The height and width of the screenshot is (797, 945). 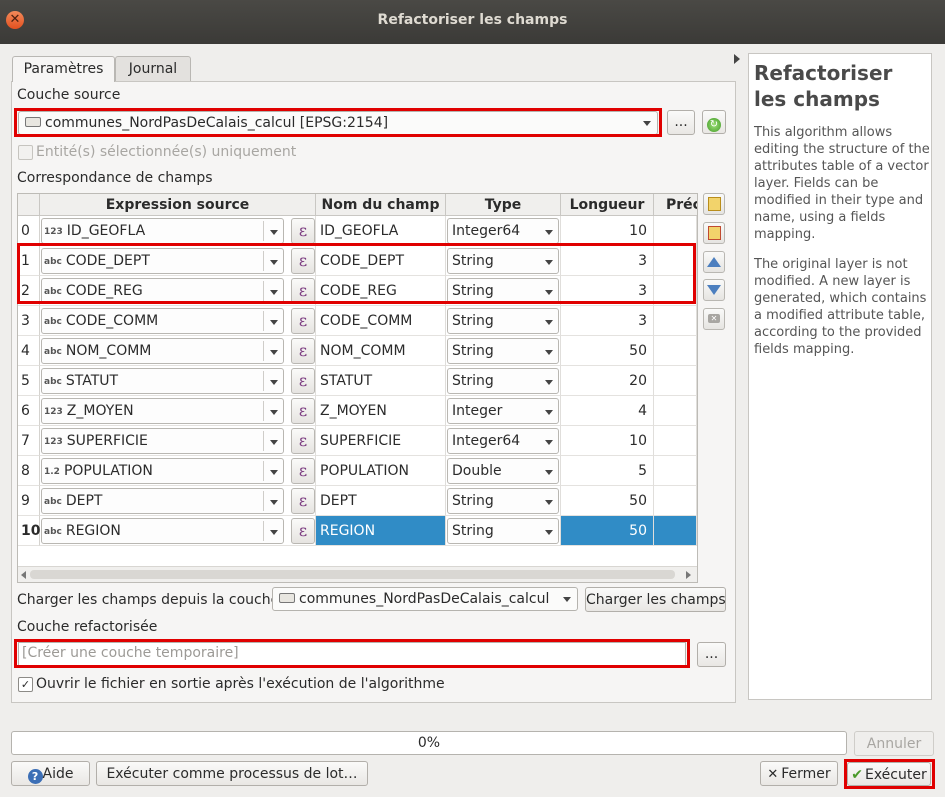 What do you see at coordinates (263, 471) in the screenshot?
I see `combo-divider` at bounding box center [263, 471].